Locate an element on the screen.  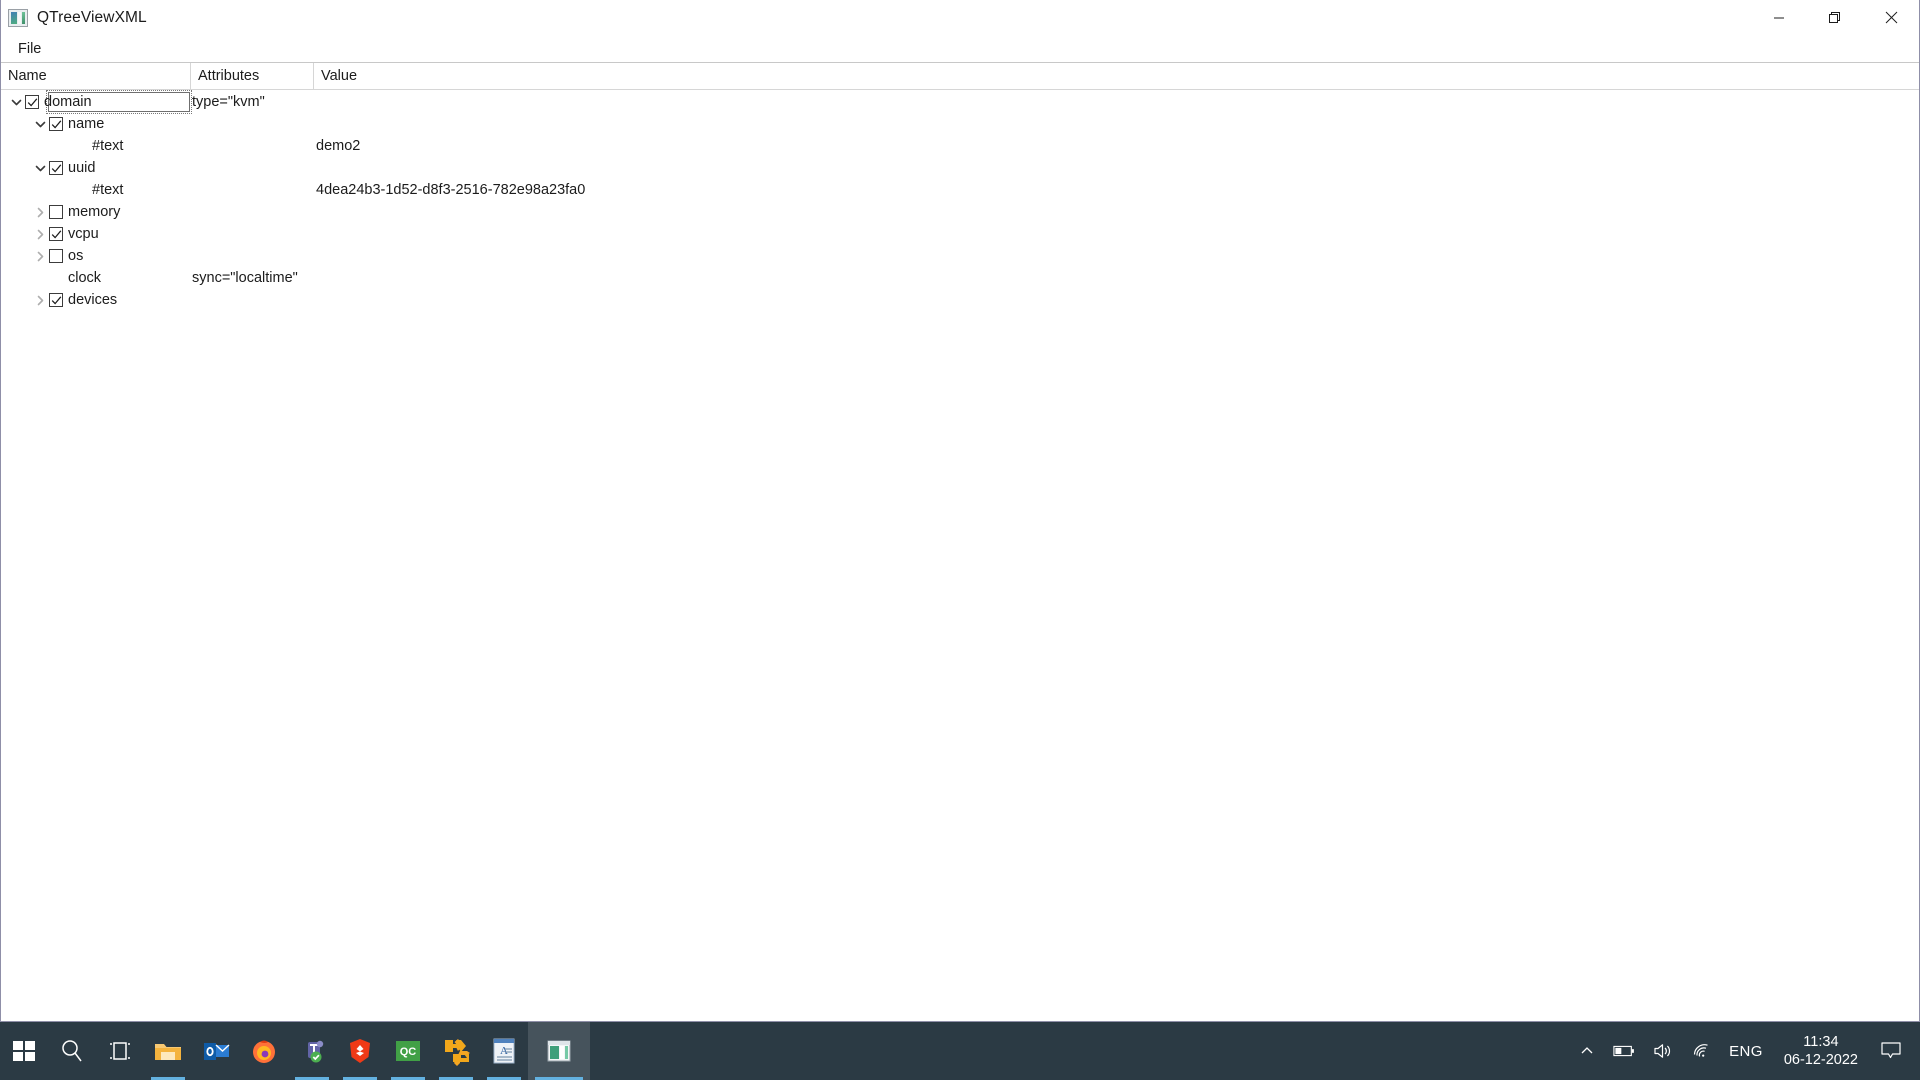
taskbar-item-microsoft-teams is located at coordinates (312, 1051).